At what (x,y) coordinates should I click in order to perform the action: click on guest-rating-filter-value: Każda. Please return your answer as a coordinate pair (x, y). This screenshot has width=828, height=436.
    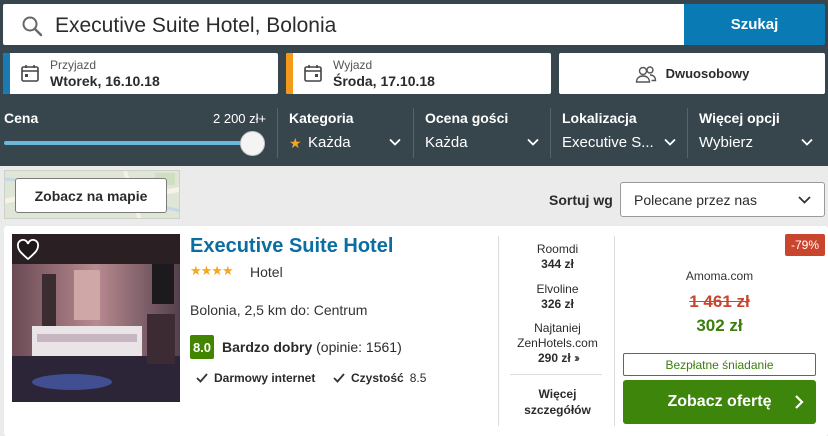
    Looking at the image, I should click on (446, 142).